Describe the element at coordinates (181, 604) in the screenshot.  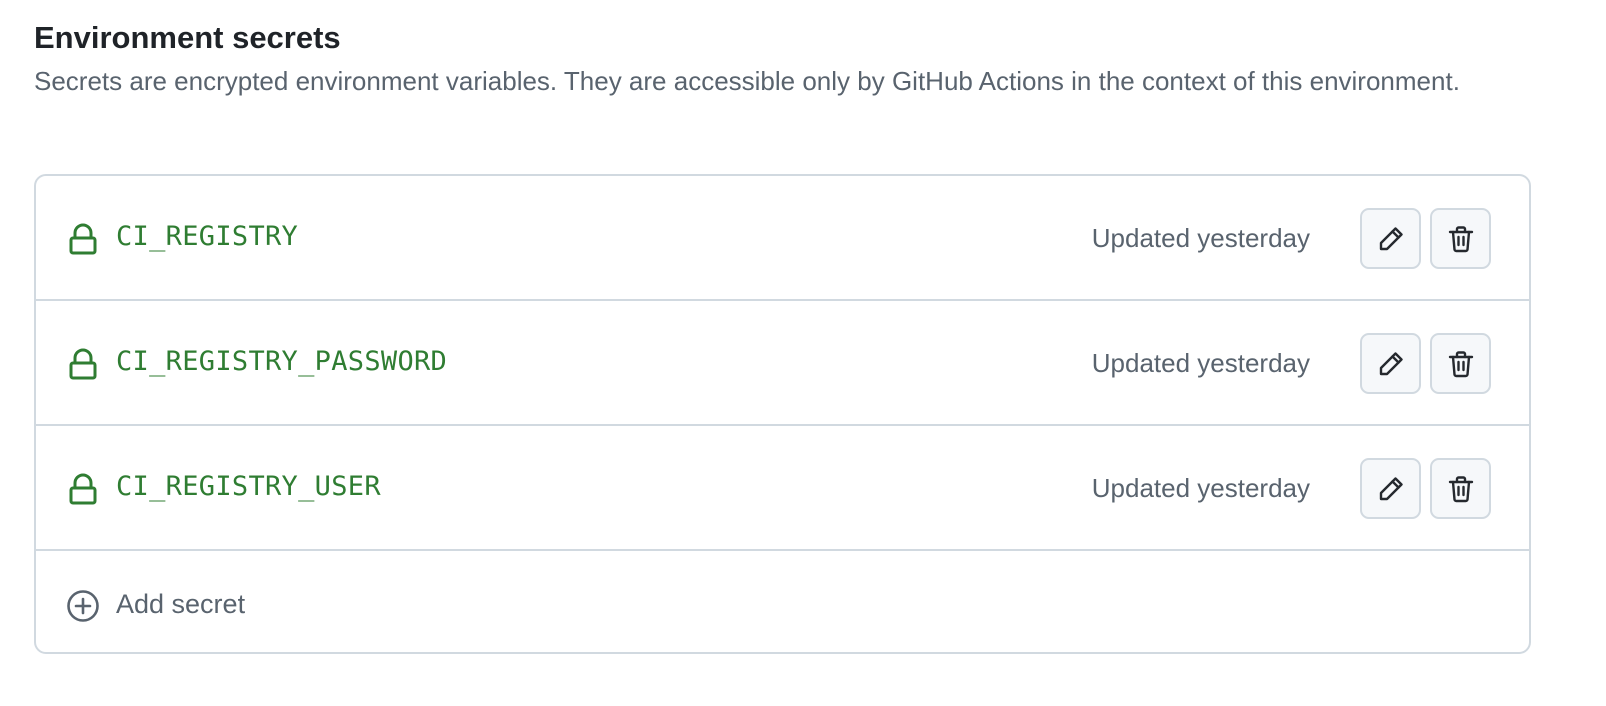
I see `add-secret-label: Add secret` at that location.